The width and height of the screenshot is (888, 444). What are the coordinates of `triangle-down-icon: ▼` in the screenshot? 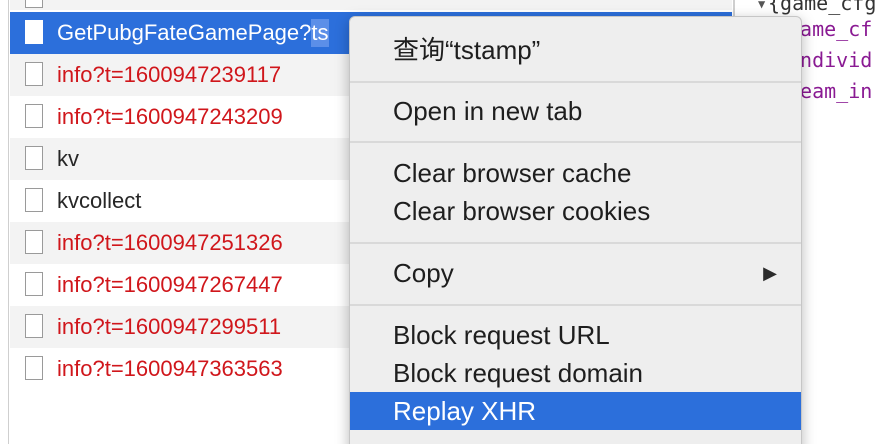 It's located at (761, 5).